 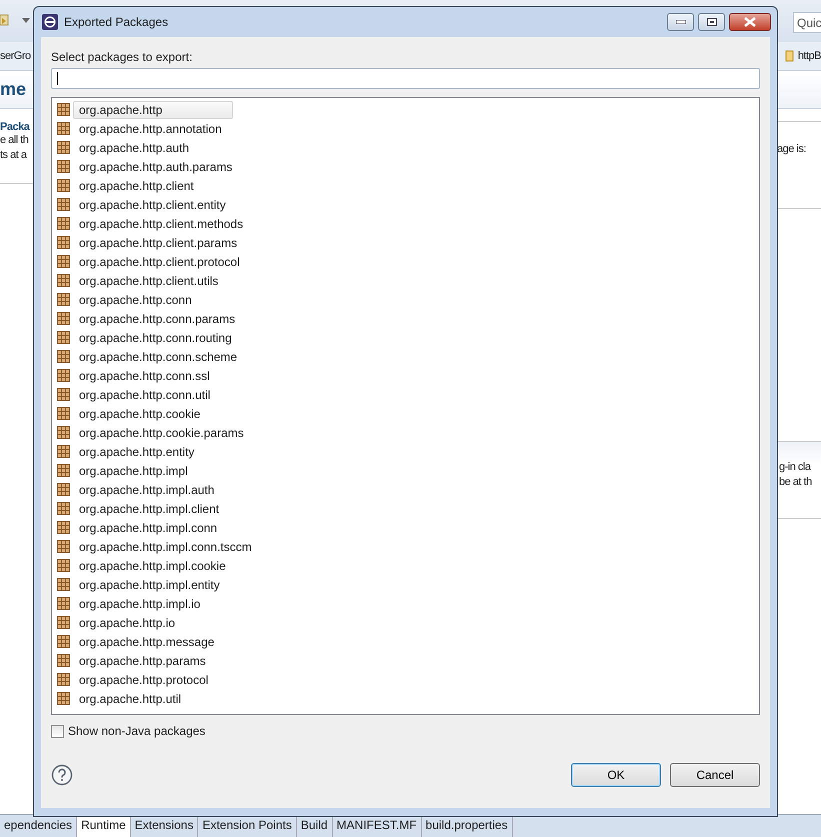 What do you see at coordinates (149, 281) in the screenshot?
I see `package-item: org.apache.http.client.utils` at bounding box center [149, 281].